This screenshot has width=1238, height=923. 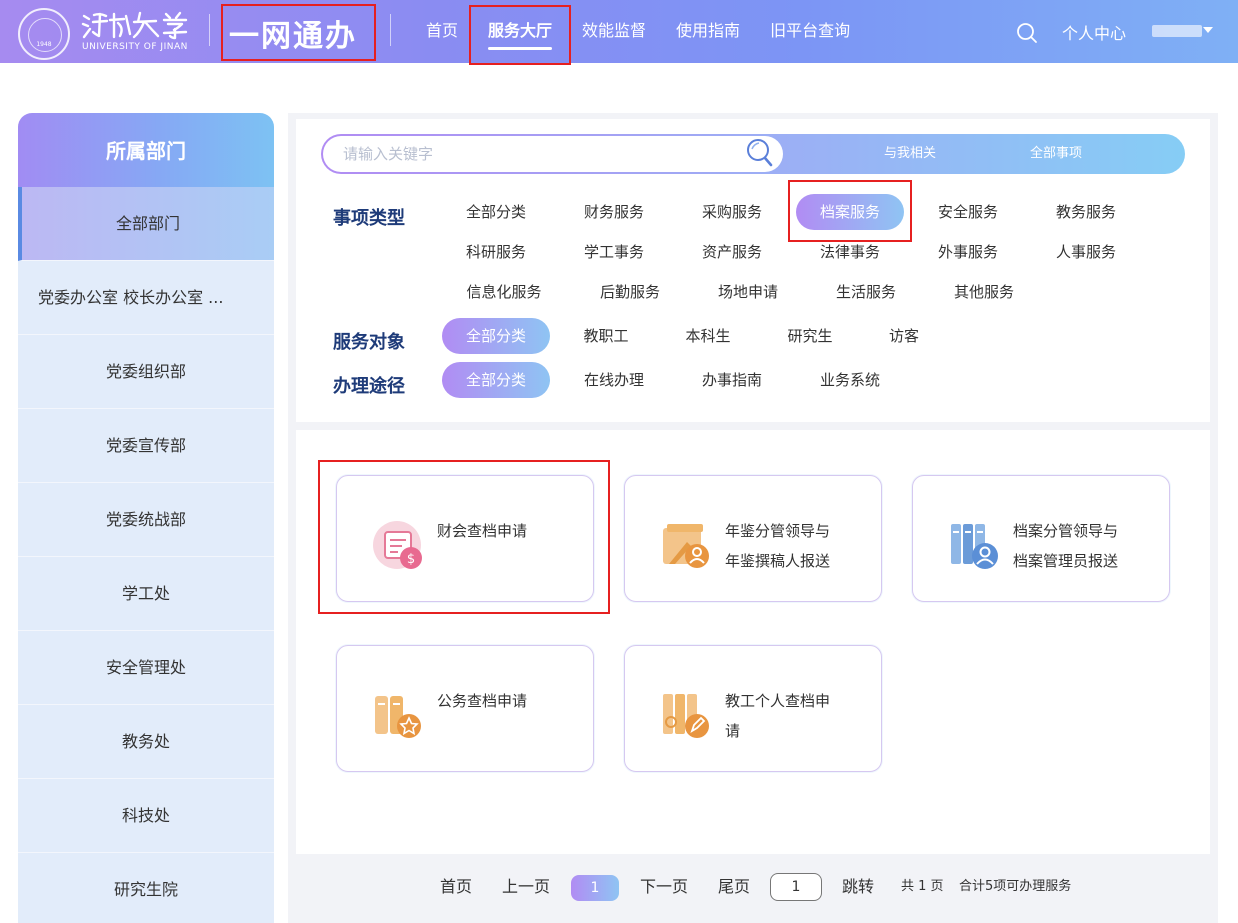 I want to click on type-chip-legal: 法律事务, so click(x=850, y=252).